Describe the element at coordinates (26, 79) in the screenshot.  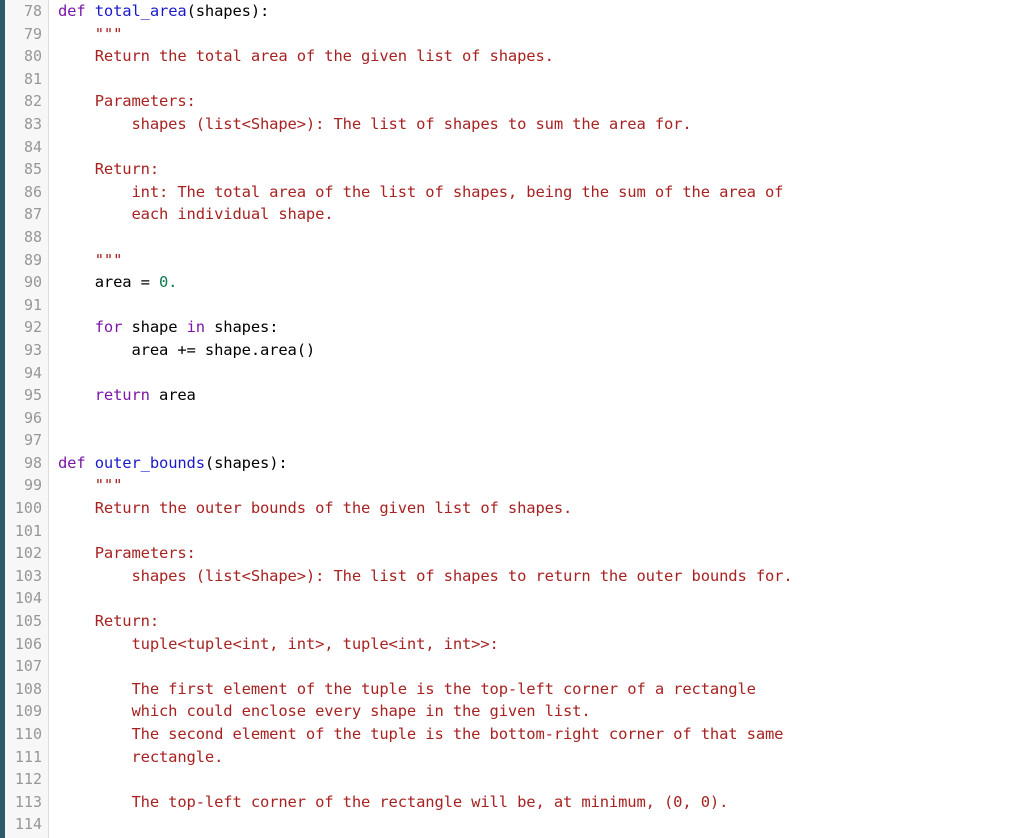
I see `line-number: 81` at that location.